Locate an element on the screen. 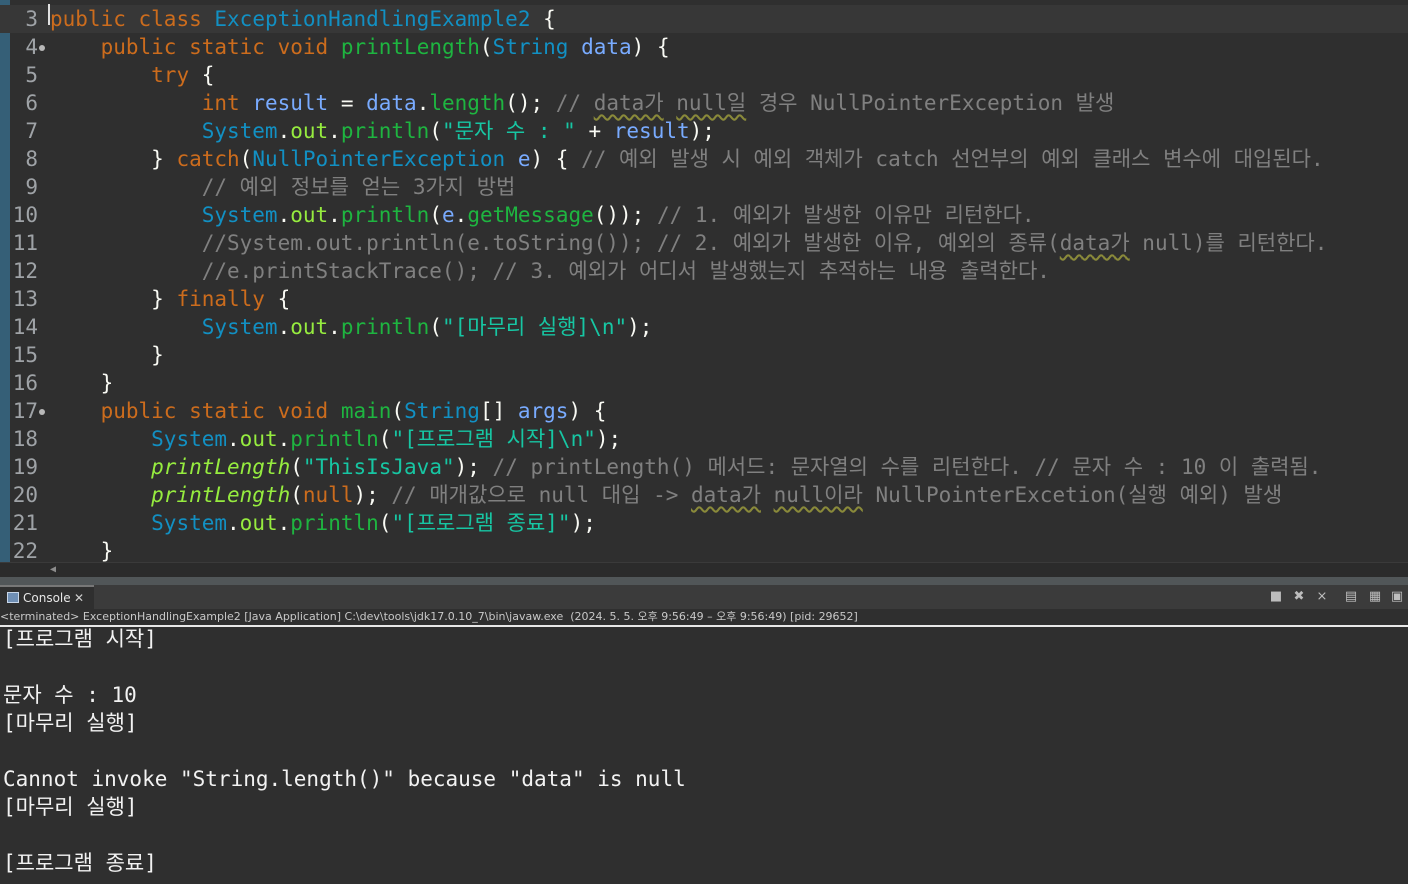 The width and height of the screenshot is (1408, 884). code-line: 21 System.out.println("[프로그램 종료]"); is located at coordinates (704, 523).